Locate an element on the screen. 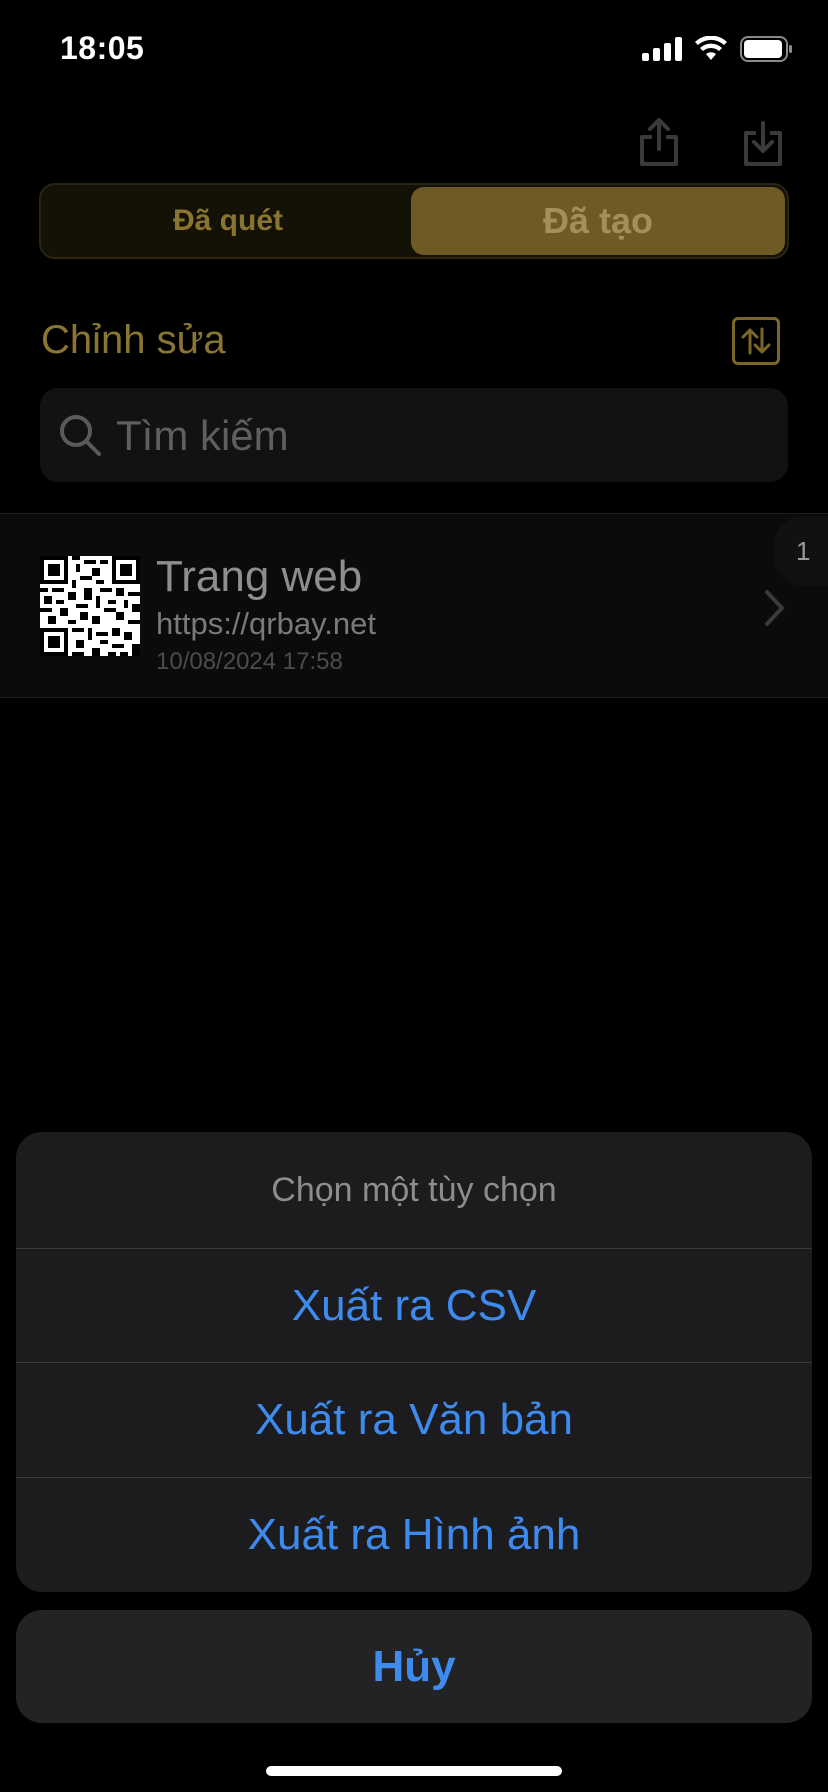 The image size is (828, 1792). sort-arrows-icon is located at coordinates (756, 341).